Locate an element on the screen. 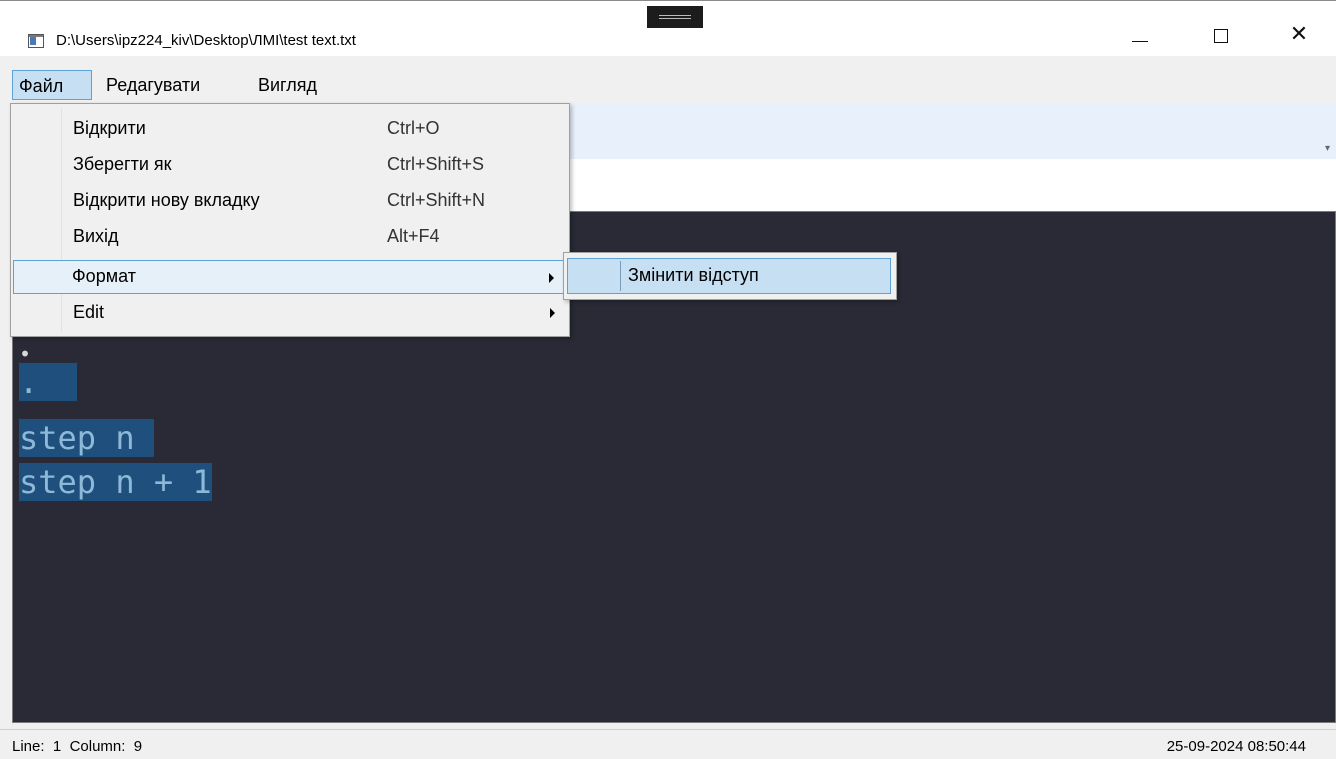 The image size is (1336, 759). menu-item-shortcut: Alt+F4 is located at coordinates (413, 236).